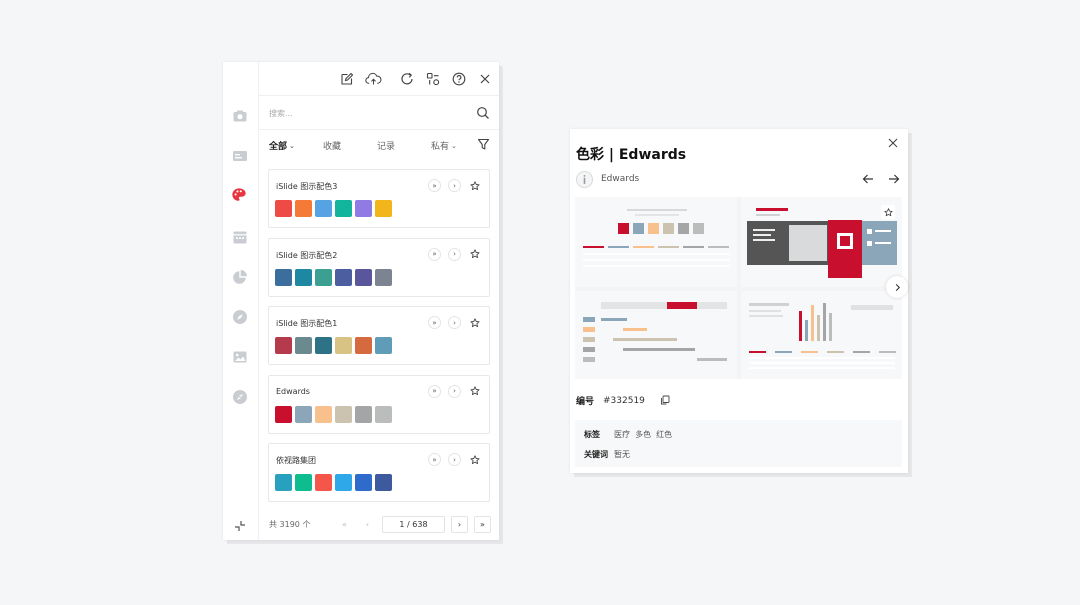  Describe the element at coordinates (665, 400) in the screenshot. I see `copy-icon` at that location.